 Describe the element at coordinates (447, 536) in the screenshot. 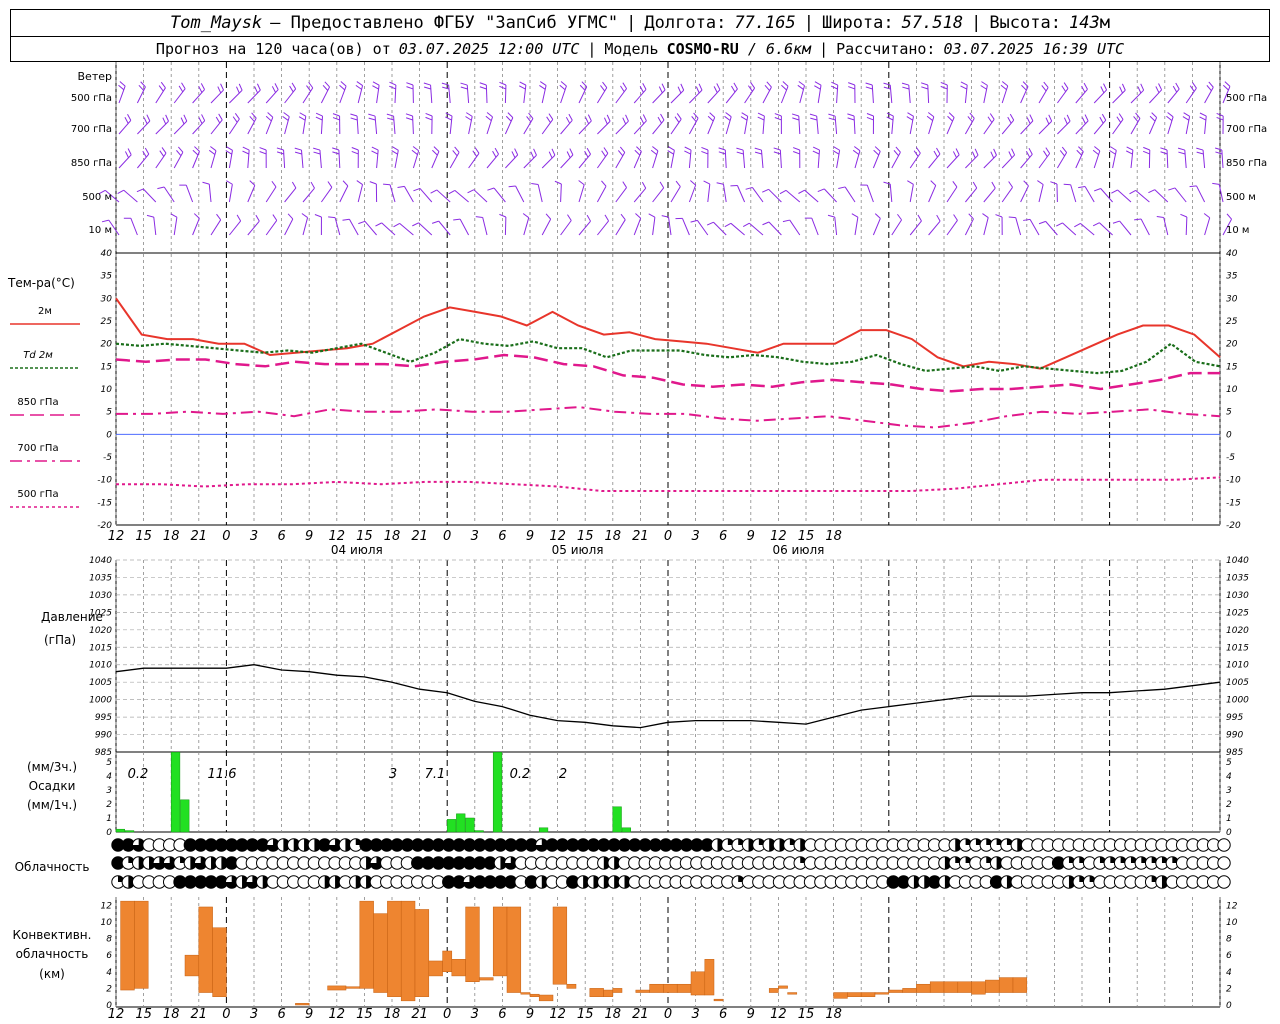

I see `hour-tick-label: 0` at that location.